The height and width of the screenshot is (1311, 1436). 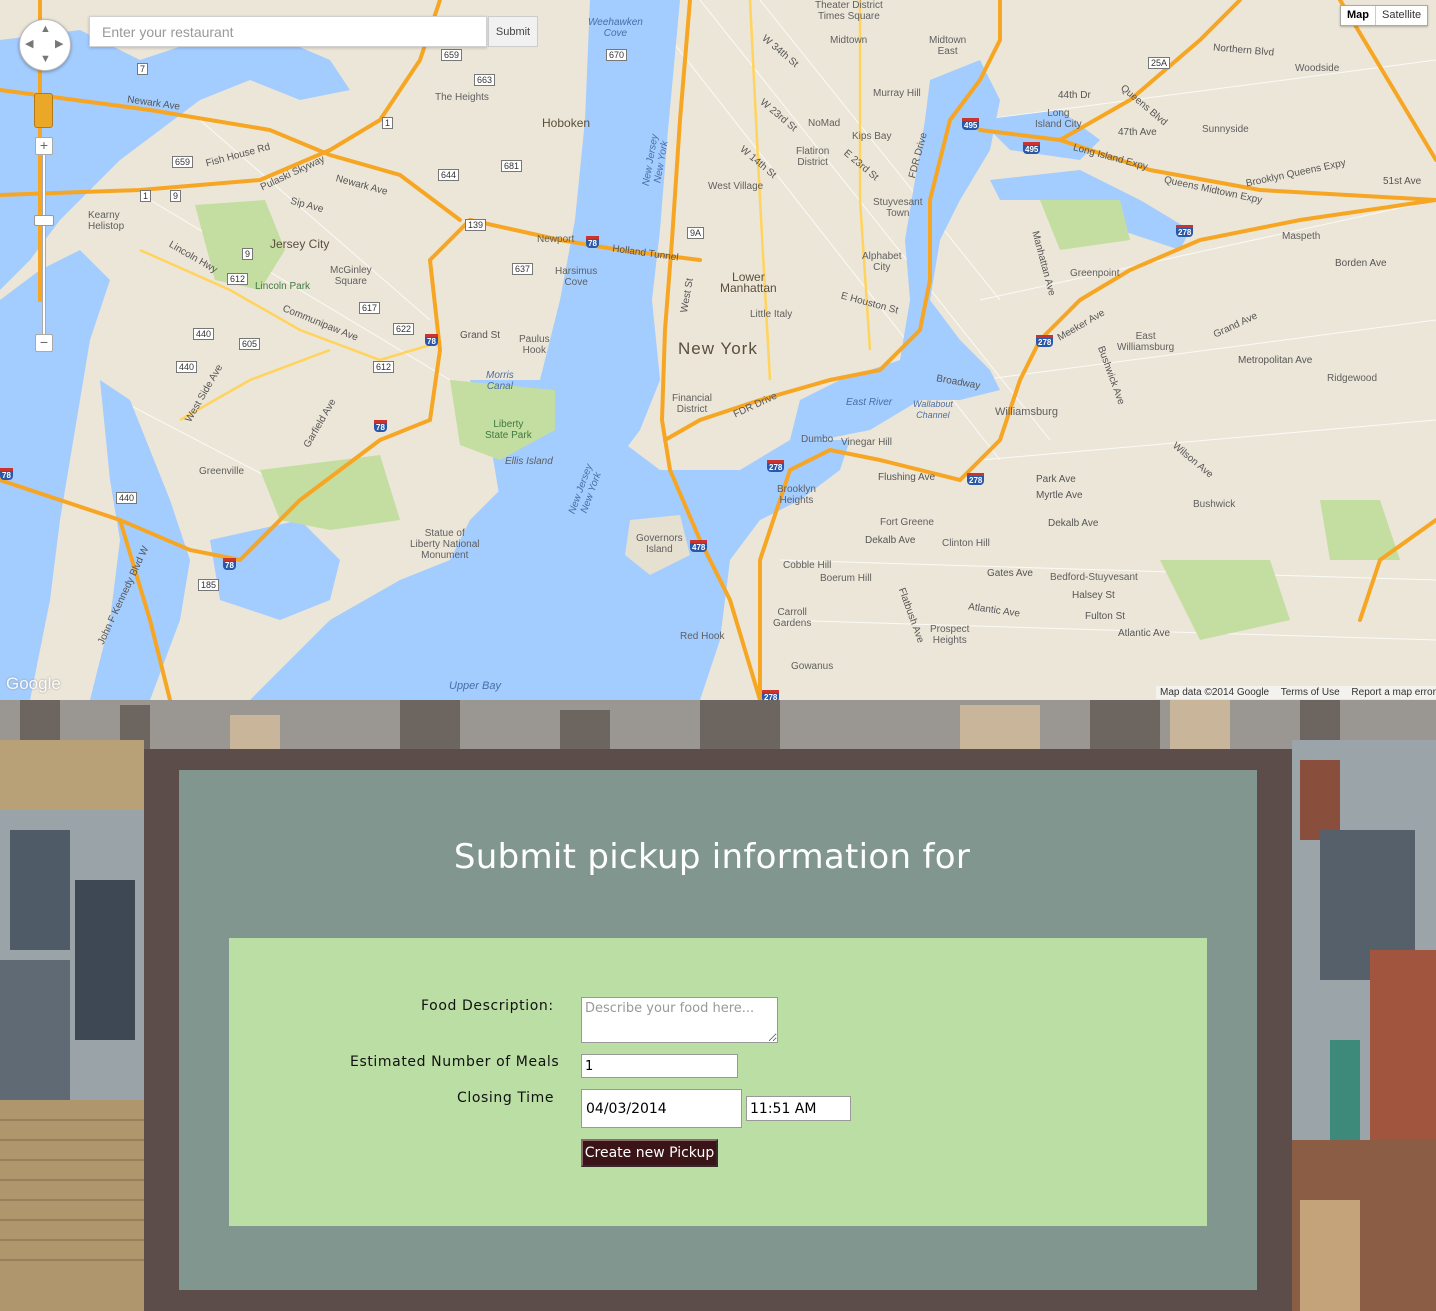 I want to click on map-label-fort-greene: Fort Greene, so click(x=907, y=522).